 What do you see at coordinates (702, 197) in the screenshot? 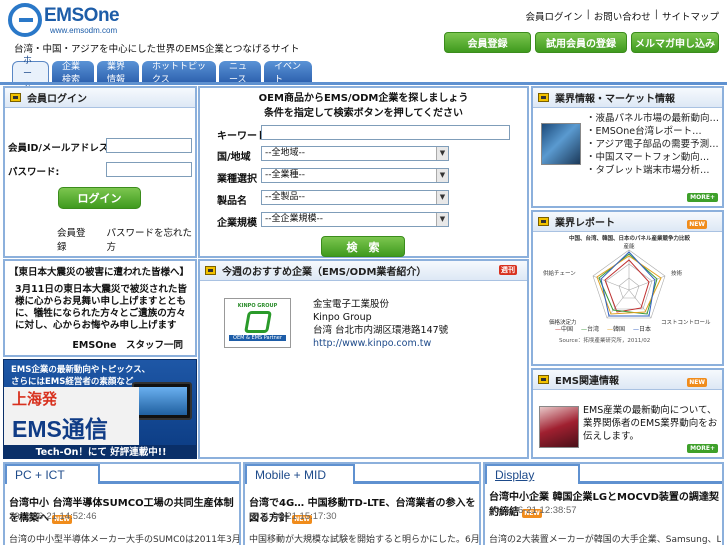
I see `industry-more-button: MORE+` at bounding box center [702, 197].